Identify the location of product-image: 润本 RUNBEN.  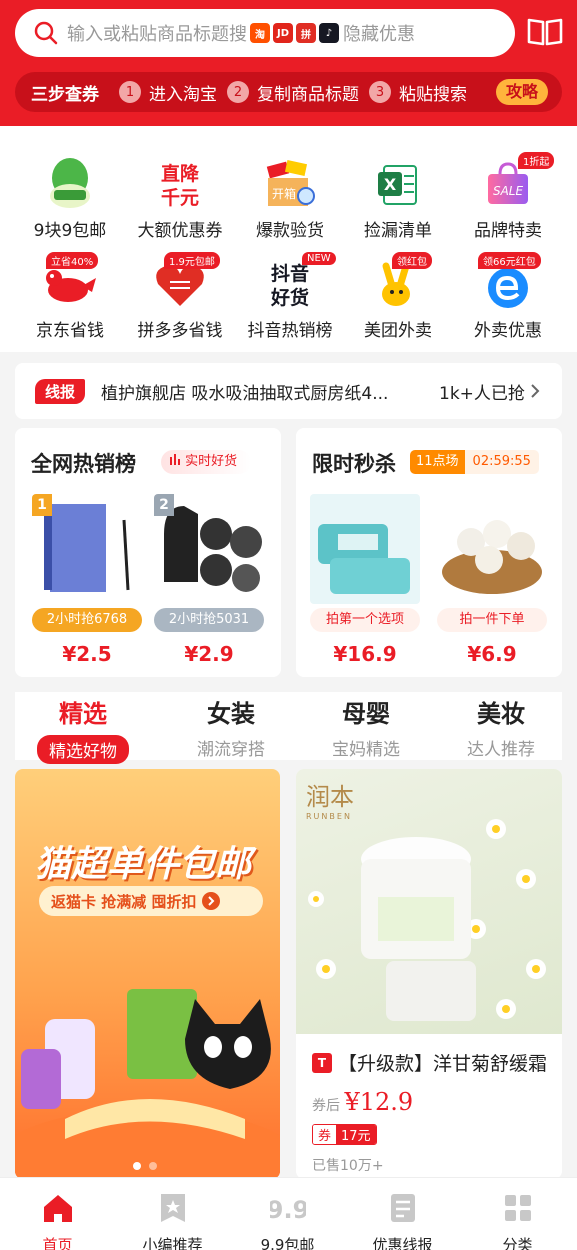
(429, 901).